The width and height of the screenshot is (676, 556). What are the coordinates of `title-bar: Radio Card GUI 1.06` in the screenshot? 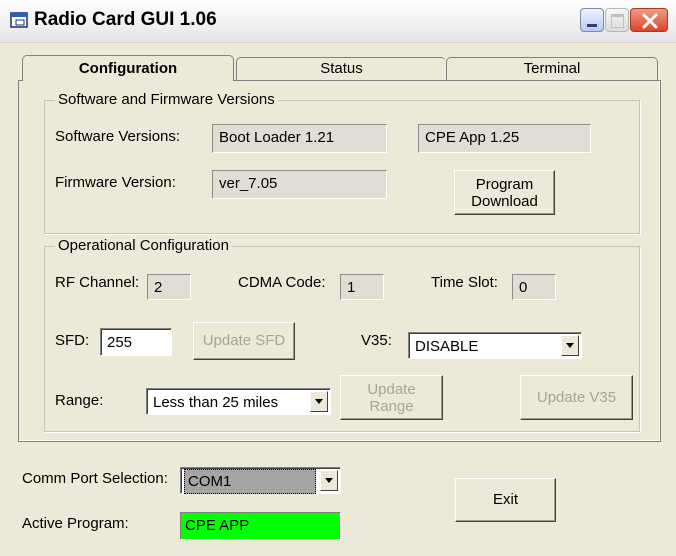 It's located at (338, 21).